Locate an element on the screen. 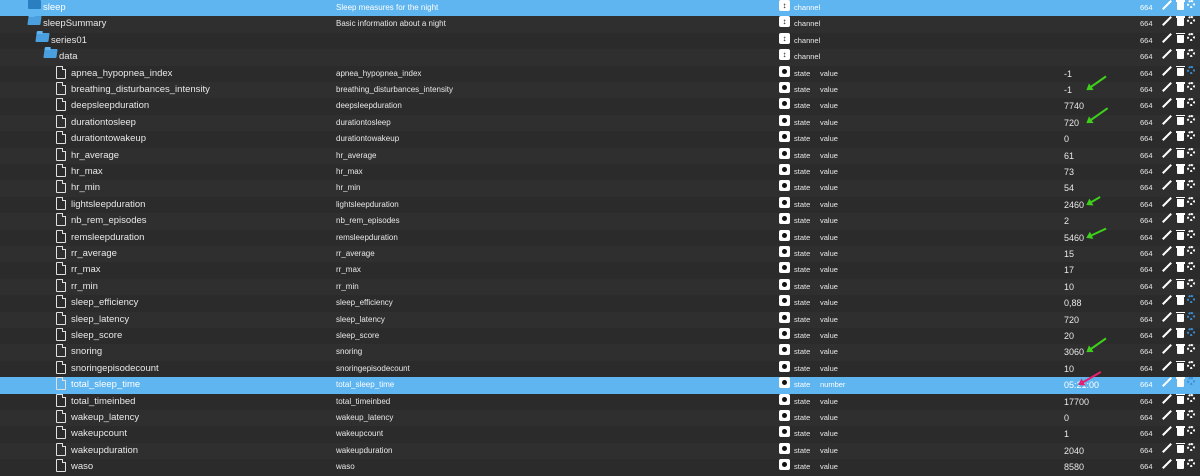  object-id: total_timeinbed is located at coordinates (103, 402).